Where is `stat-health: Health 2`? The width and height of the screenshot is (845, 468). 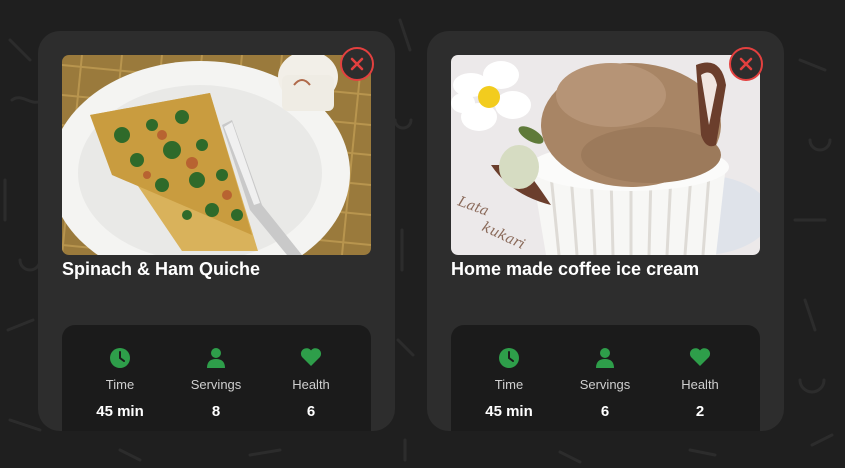
stat-health: Health 2 is located at coordinates (700, 383).